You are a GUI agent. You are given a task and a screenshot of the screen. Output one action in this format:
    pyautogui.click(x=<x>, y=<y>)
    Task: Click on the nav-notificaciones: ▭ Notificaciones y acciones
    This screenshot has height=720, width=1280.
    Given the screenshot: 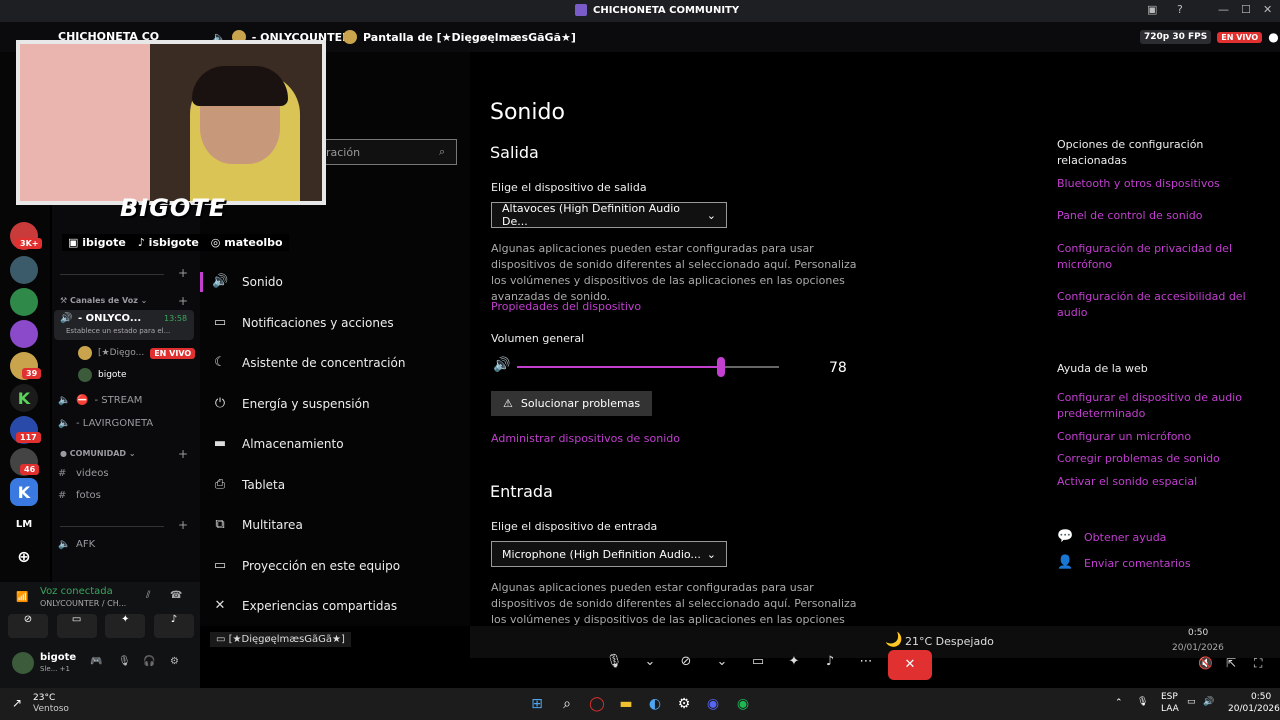 What is the action you would take?
    pyautogui.click(x=303, y=323)
    